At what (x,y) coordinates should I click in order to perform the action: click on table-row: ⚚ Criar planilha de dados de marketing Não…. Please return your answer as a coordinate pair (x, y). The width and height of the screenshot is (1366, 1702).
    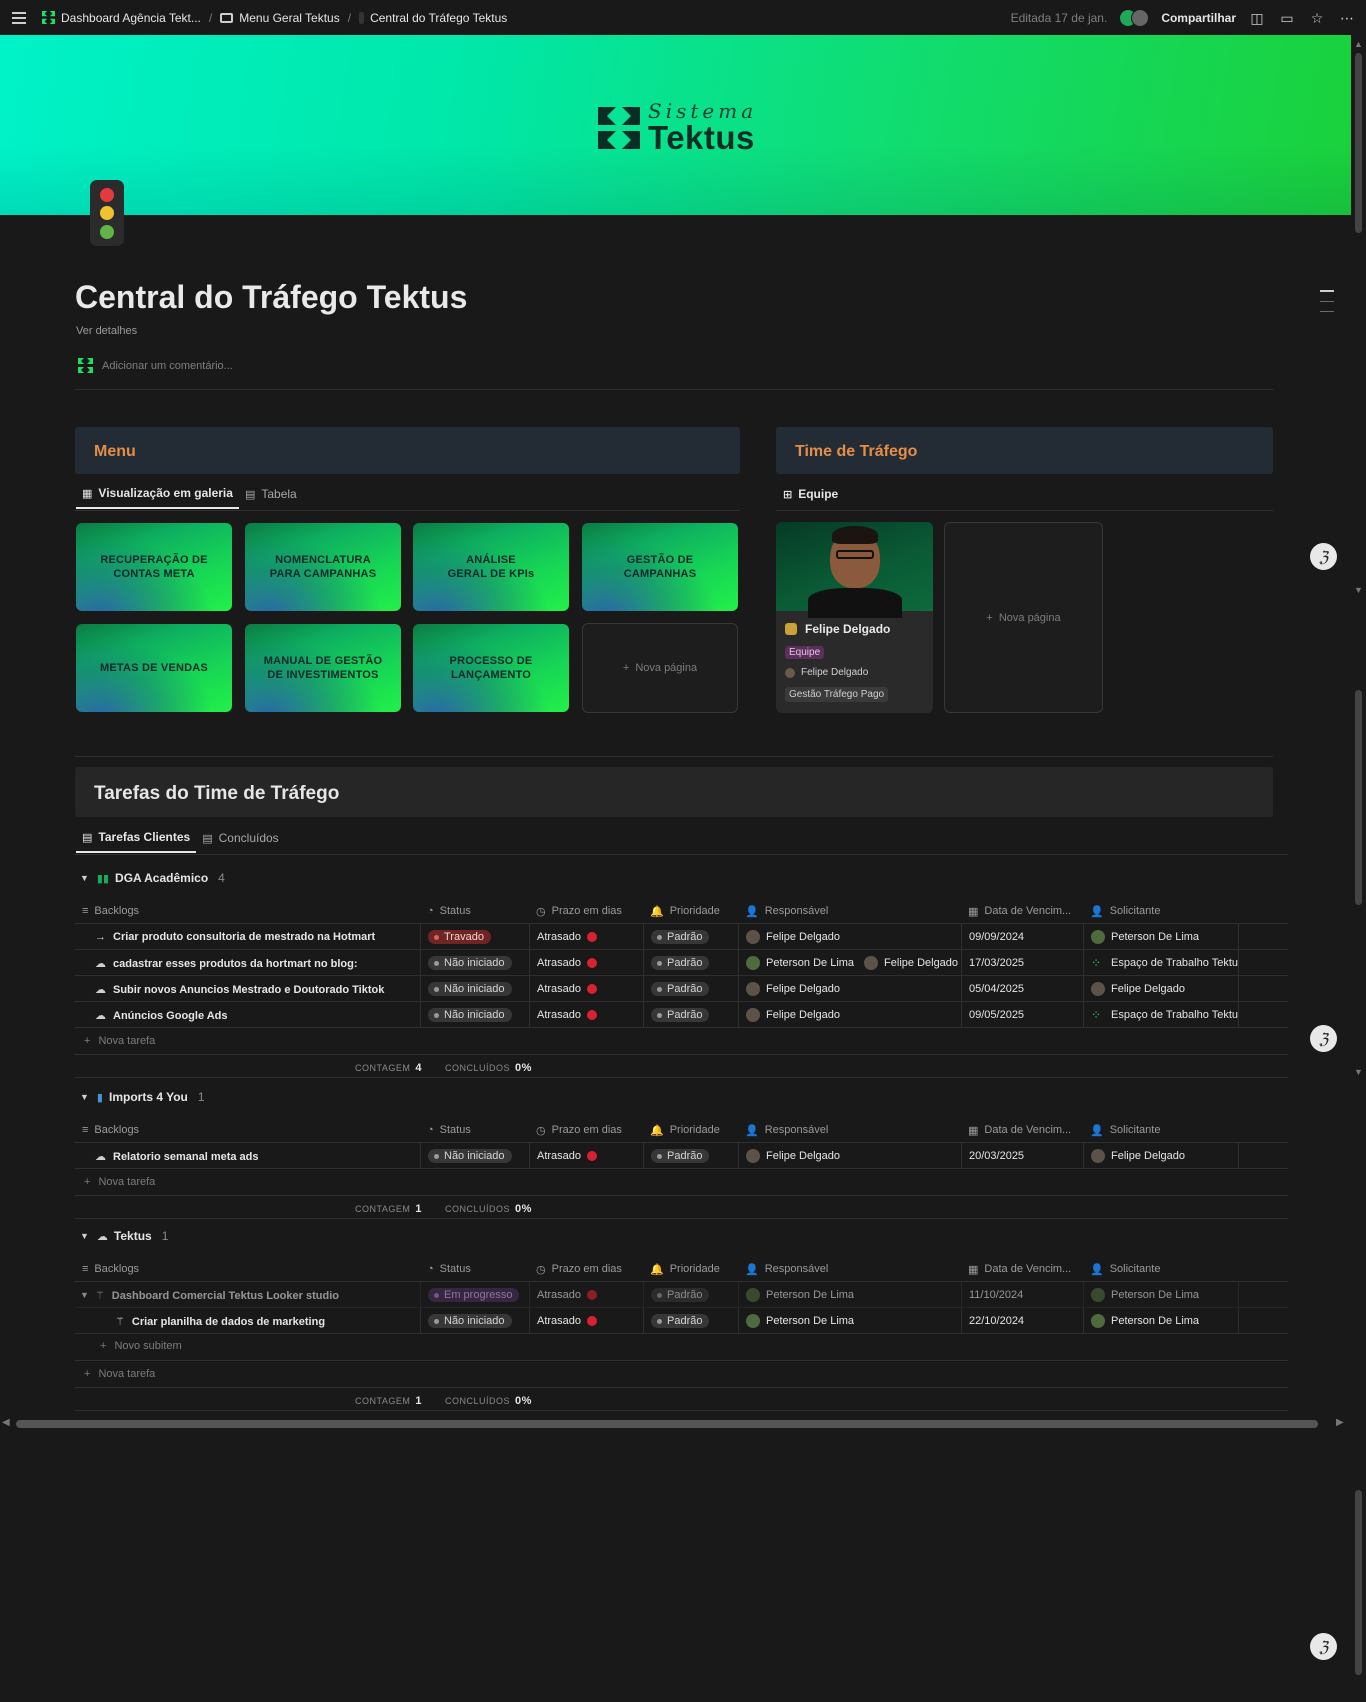
    Looking at the image, I should click on (681, 1321).